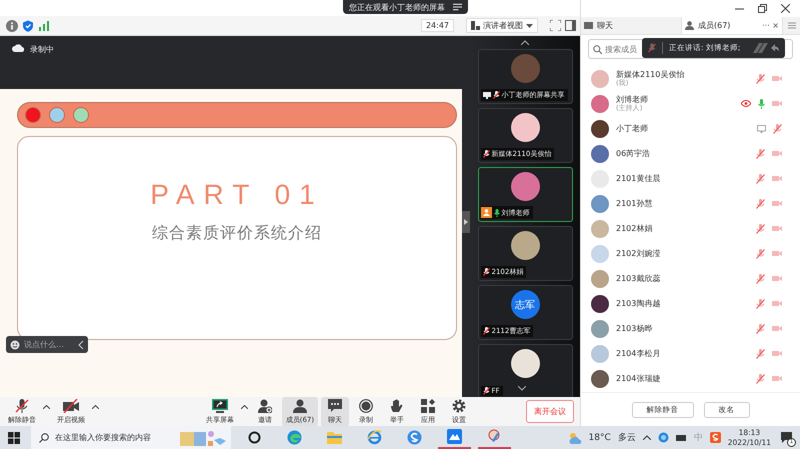 This screenshot has height=449, width=800. I want to click on member-name: 2101黄佳晨, so click(638, 179).